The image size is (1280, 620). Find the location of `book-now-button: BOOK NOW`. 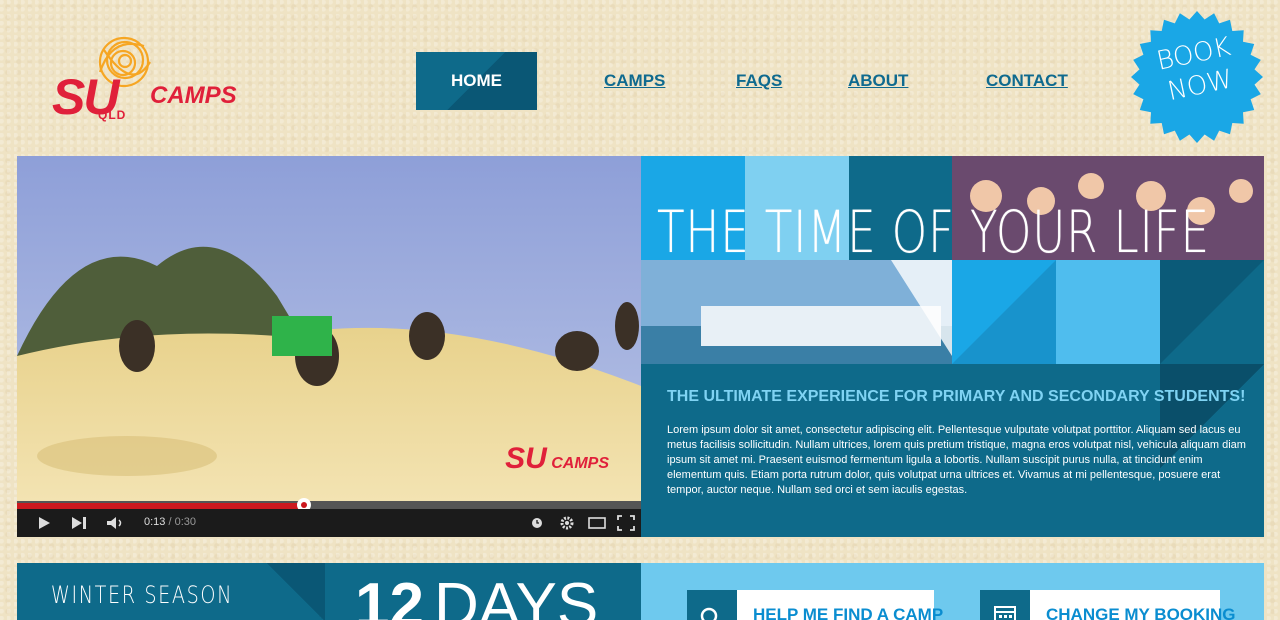

book-now-button: BOOK NOW is located at coordinates (1197, 77).